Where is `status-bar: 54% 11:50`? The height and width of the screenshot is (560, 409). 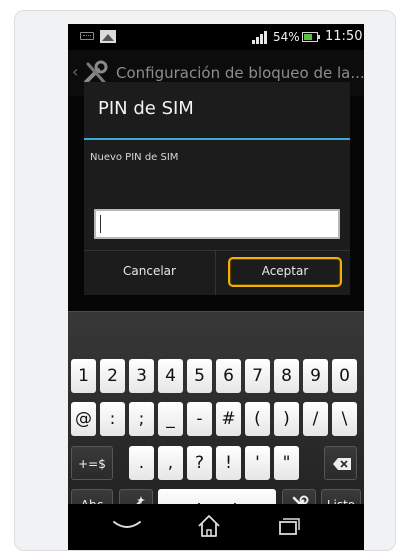 status-bar: 54% 11:50 is located at coordinates (216, 37).